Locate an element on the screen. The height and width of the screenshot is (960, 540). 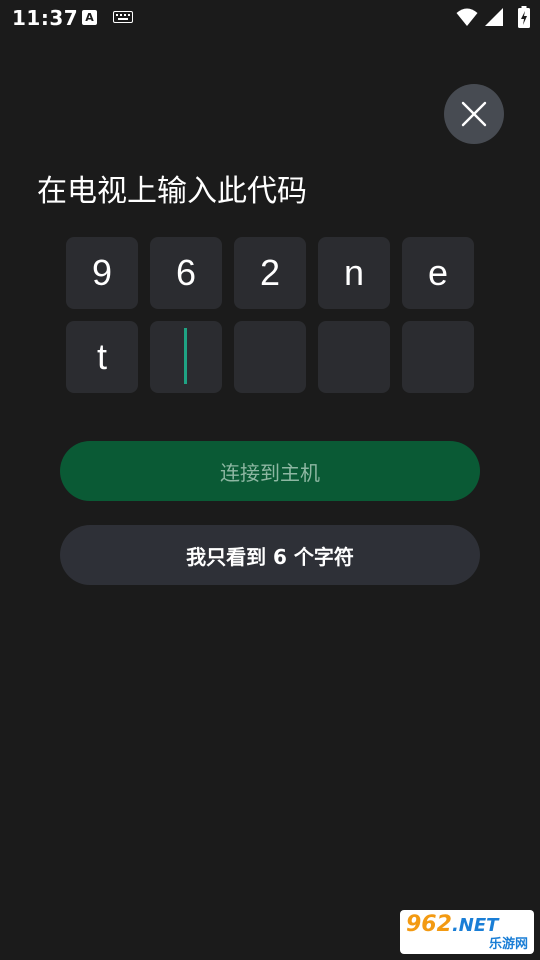
page-title: 在电视上输入此代码 is located at coordinates (172, 191).